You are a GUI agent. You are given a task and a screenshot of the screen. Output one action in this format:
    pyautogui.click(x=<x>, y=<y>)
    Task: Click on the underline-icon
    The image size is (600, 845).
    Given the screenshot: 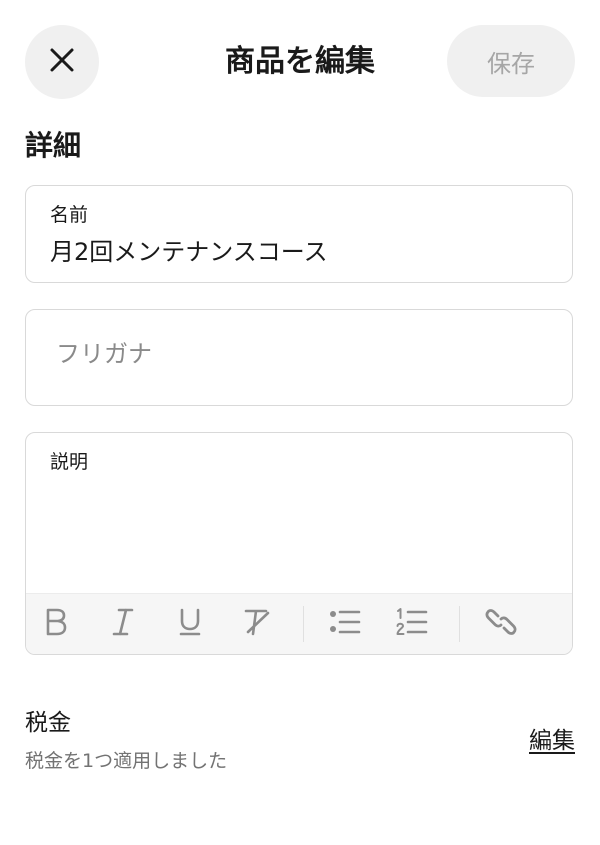 What is the action you would take?
    pyautogui.click(x=190, y=624)
    